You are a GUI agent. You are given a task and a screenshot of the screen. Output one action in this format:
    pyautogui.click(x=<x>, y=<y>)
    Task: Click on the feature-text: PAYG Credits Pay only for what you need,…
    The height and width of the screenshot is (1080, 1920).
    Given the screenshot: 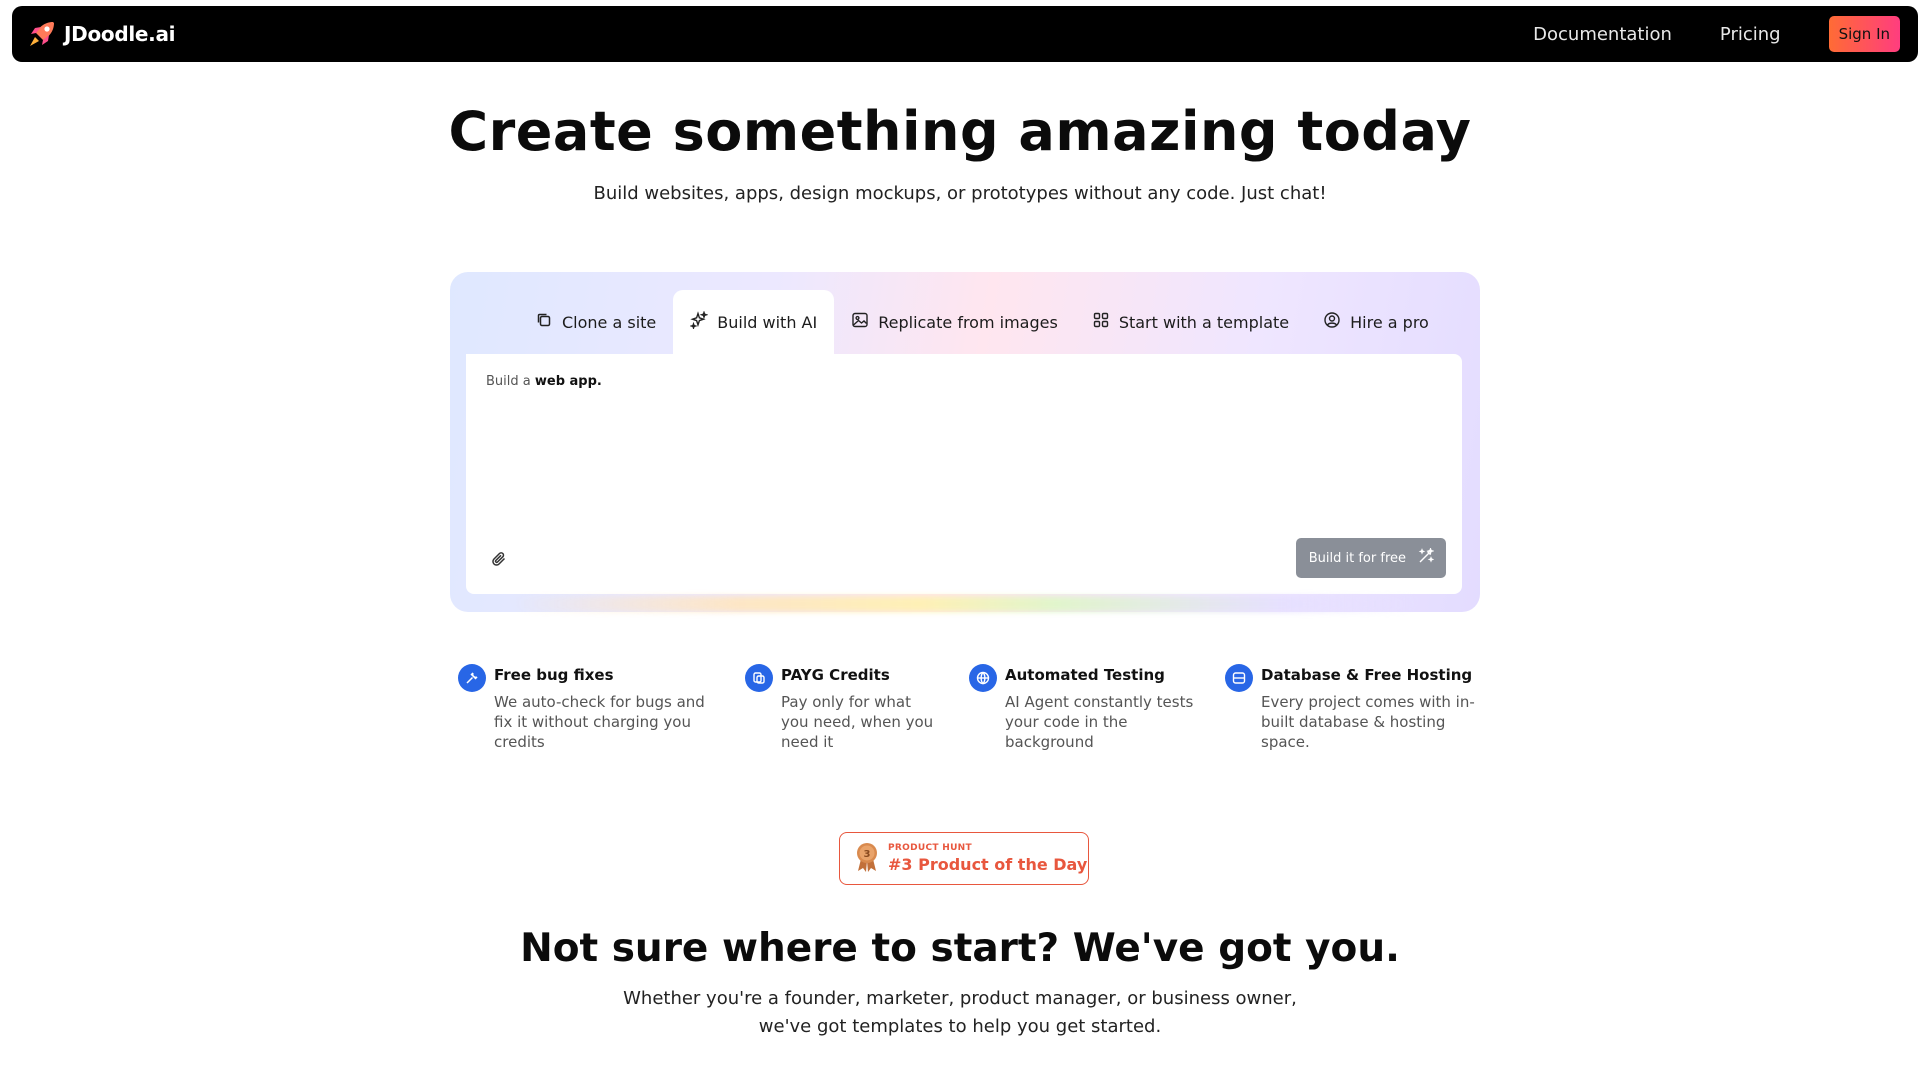 What is the action you would take?
    pyautogui.click(x=858, y=709)
    